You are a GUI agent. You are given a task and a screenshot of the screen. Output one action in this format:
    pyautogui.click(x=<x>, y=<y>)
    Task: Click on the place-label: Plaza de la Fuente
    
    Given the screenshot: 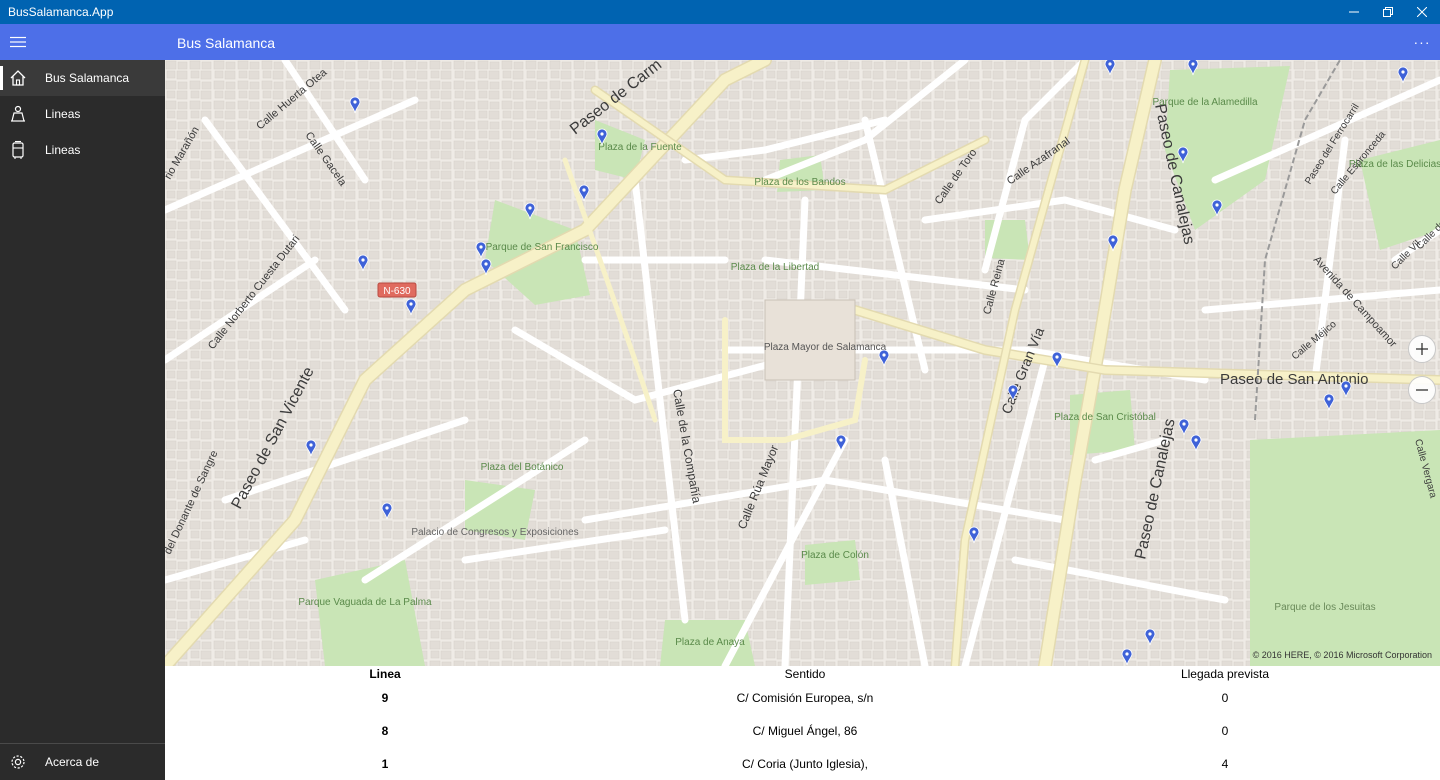 What is the action you would take?
    pyautogui.click(x=640, y=147)
    